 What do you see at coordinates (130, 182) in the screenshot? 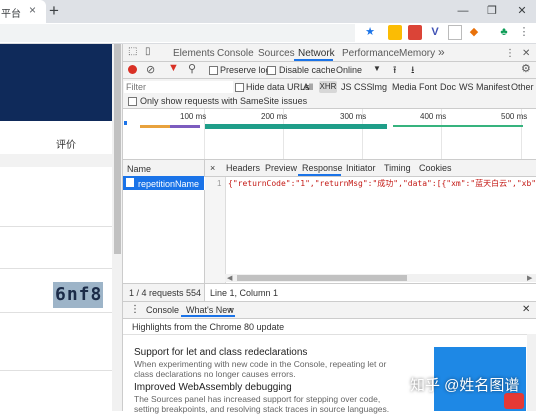
I see `document-icon` at bounding box center [130, 182].